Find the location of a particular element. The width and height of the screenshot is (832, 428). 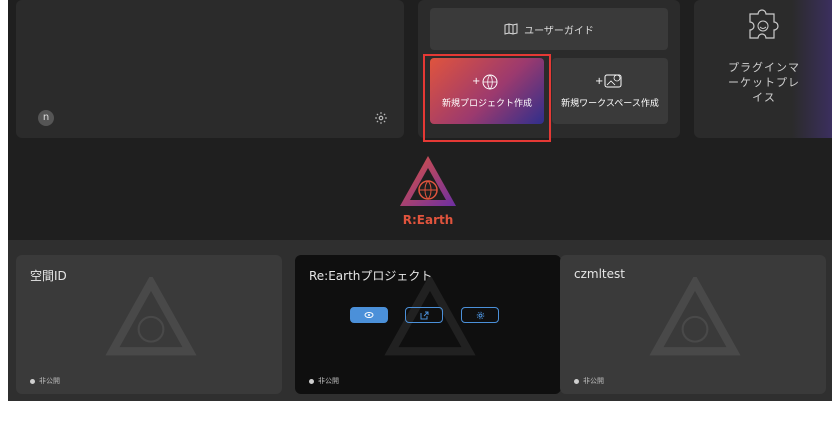

user-guide-label: ユーザーガイド is located at coordinates (559, 31).